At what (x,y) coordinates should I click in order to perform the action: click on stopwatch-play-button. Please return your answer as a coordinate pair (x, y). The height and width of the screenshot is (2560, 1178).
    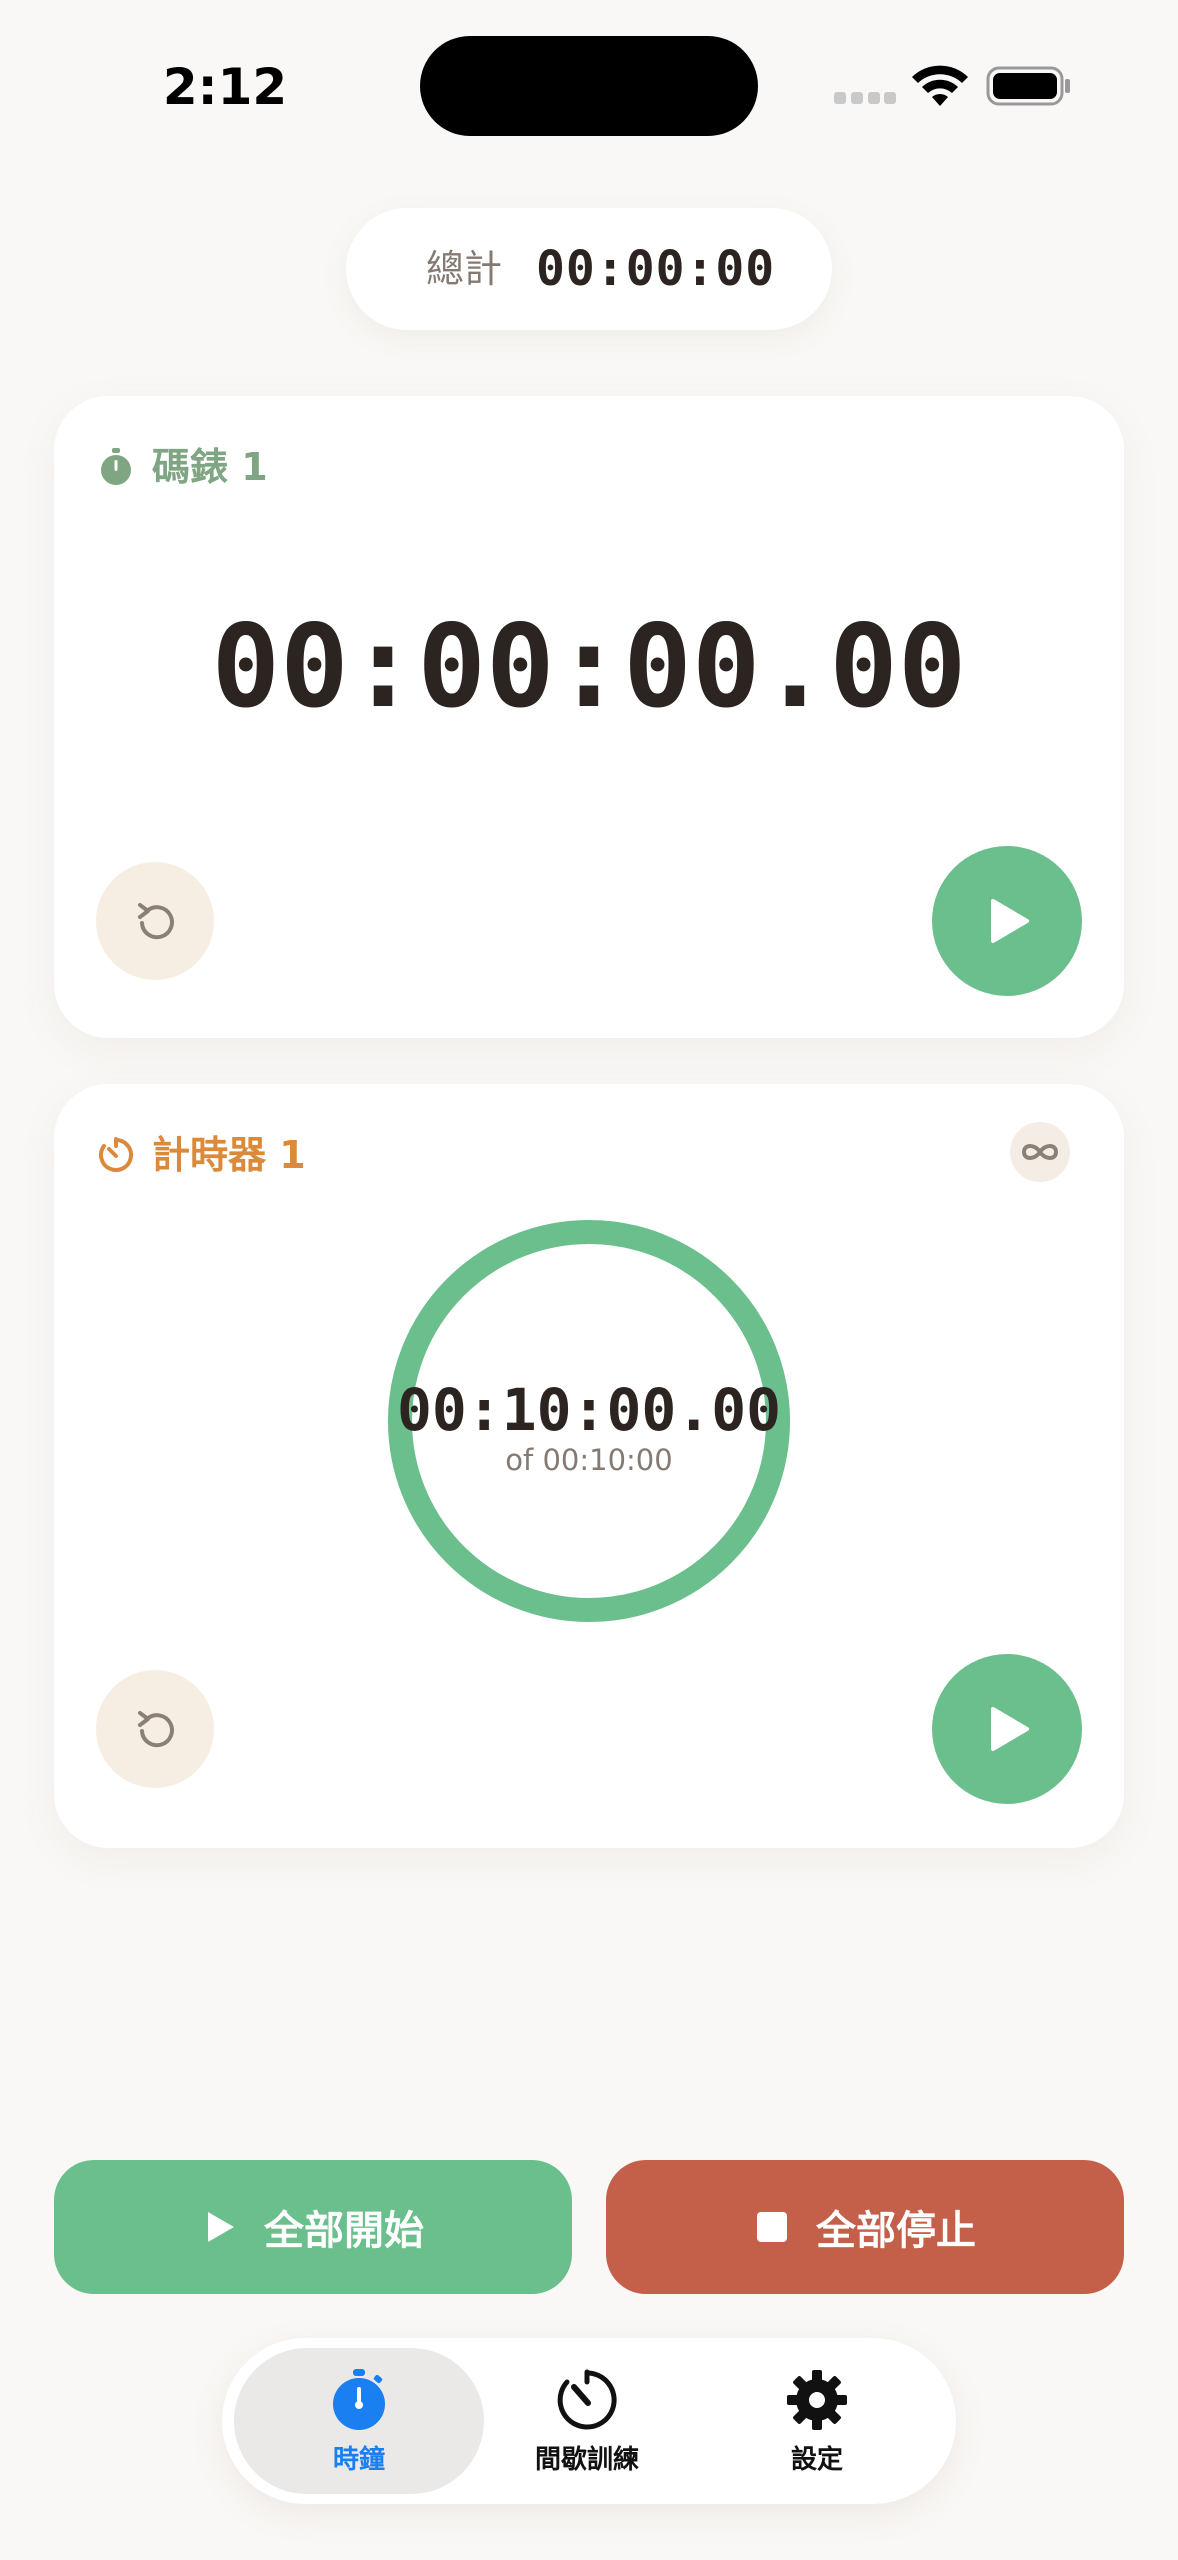
    Looking at the image, I should click on (1007, 921).